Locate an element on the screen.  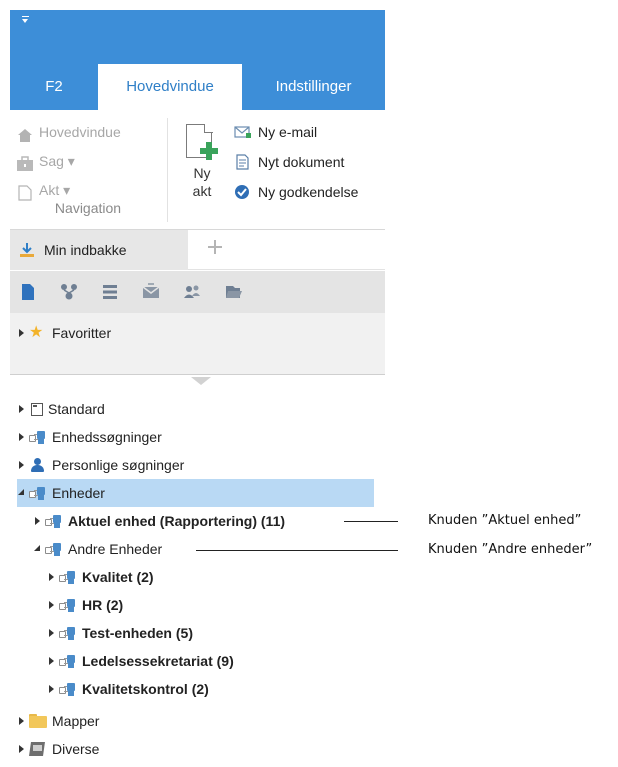
tree-node-label: Enheder is located at coordinates (78, 493).